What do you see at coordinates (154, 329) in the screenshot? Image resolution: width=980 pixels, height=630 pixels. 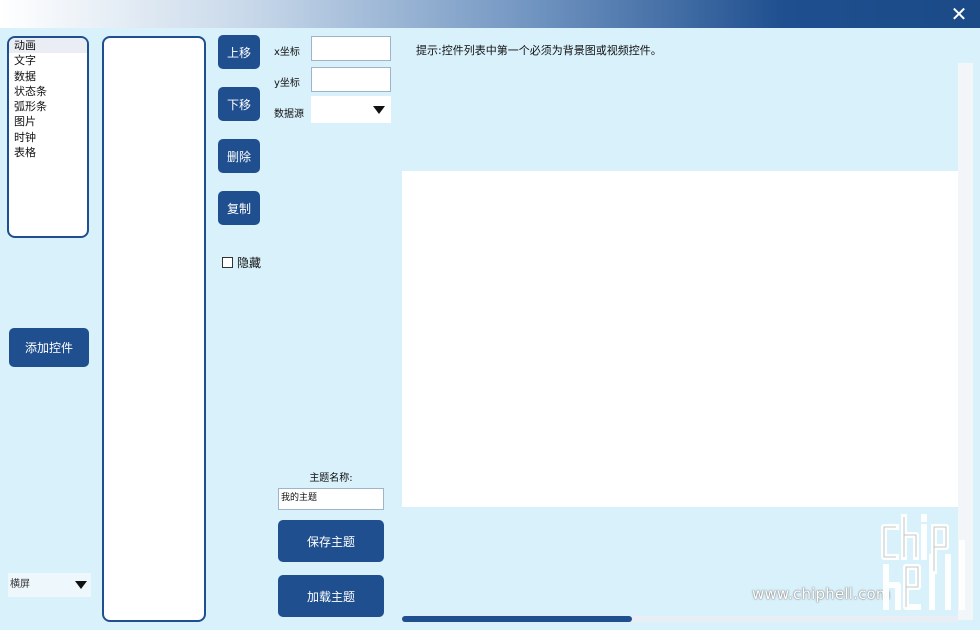 I see `control-list` at bounding box center [154, 329].